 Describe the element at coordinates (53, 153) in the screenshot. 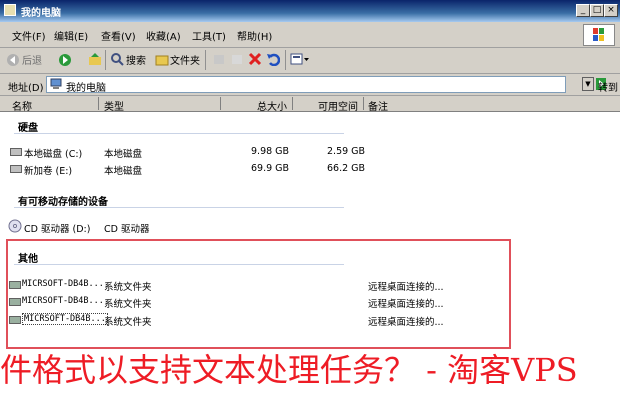

I see `drive-name: 本地磁盘 (C:)` at that location.